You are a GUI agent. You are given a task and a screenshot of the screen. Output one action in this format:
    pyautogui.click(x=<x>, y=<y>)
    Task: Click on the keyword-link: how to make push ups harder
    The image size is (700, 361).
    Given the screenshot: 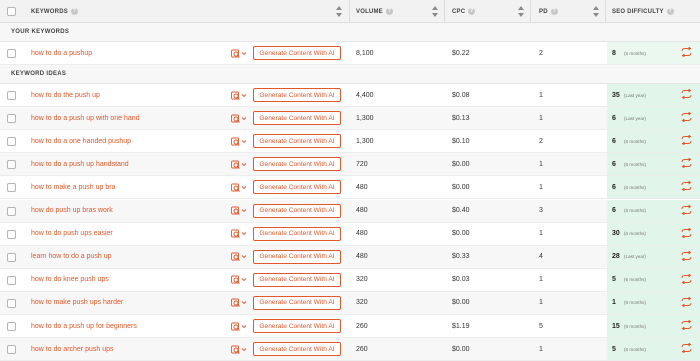 What is the action you would take?
    pyautogui.click(x=77, y=302)
    